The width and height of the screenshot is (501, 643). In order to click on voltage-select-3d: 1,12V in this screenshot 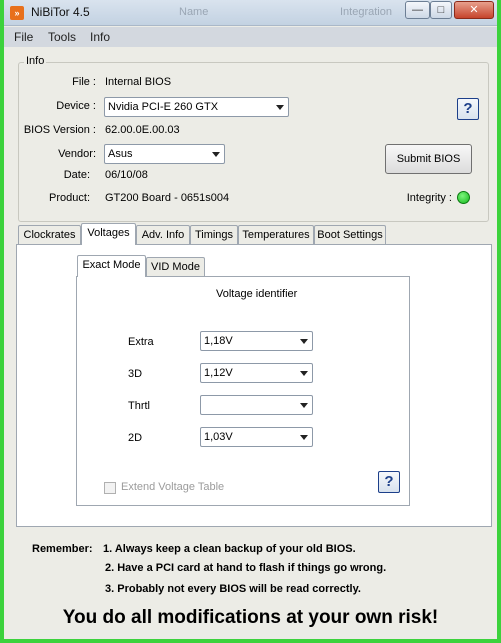, I will do `click(256, 373)`.